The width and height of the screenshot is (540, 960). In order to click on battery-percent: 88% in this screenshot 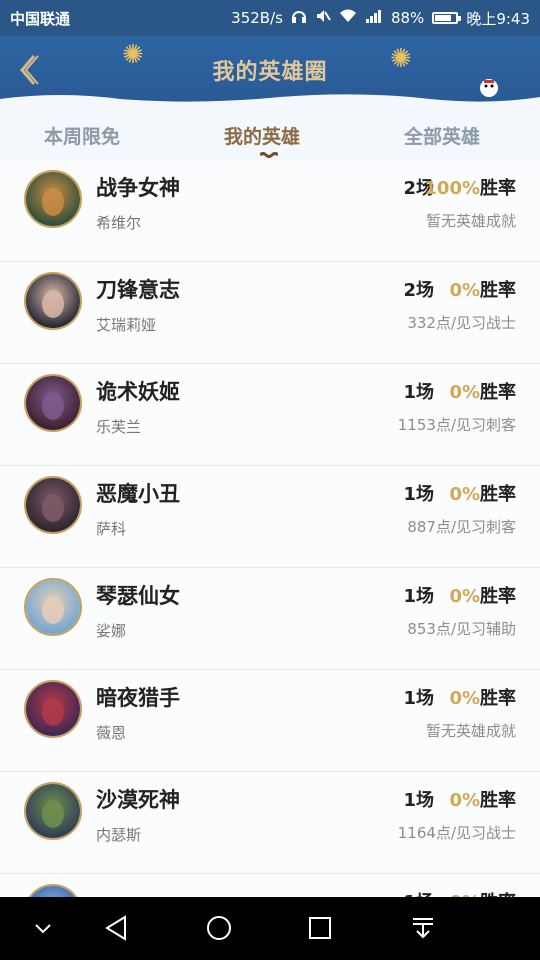, I will do `click(407, 18)`.